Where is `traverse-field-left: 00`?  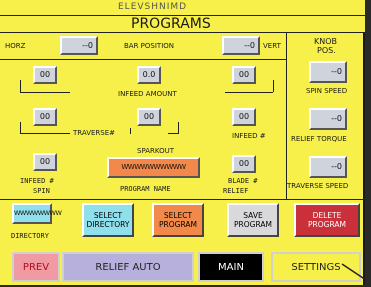 traverse-field-left: 00 is located at coordinates (45, 117).